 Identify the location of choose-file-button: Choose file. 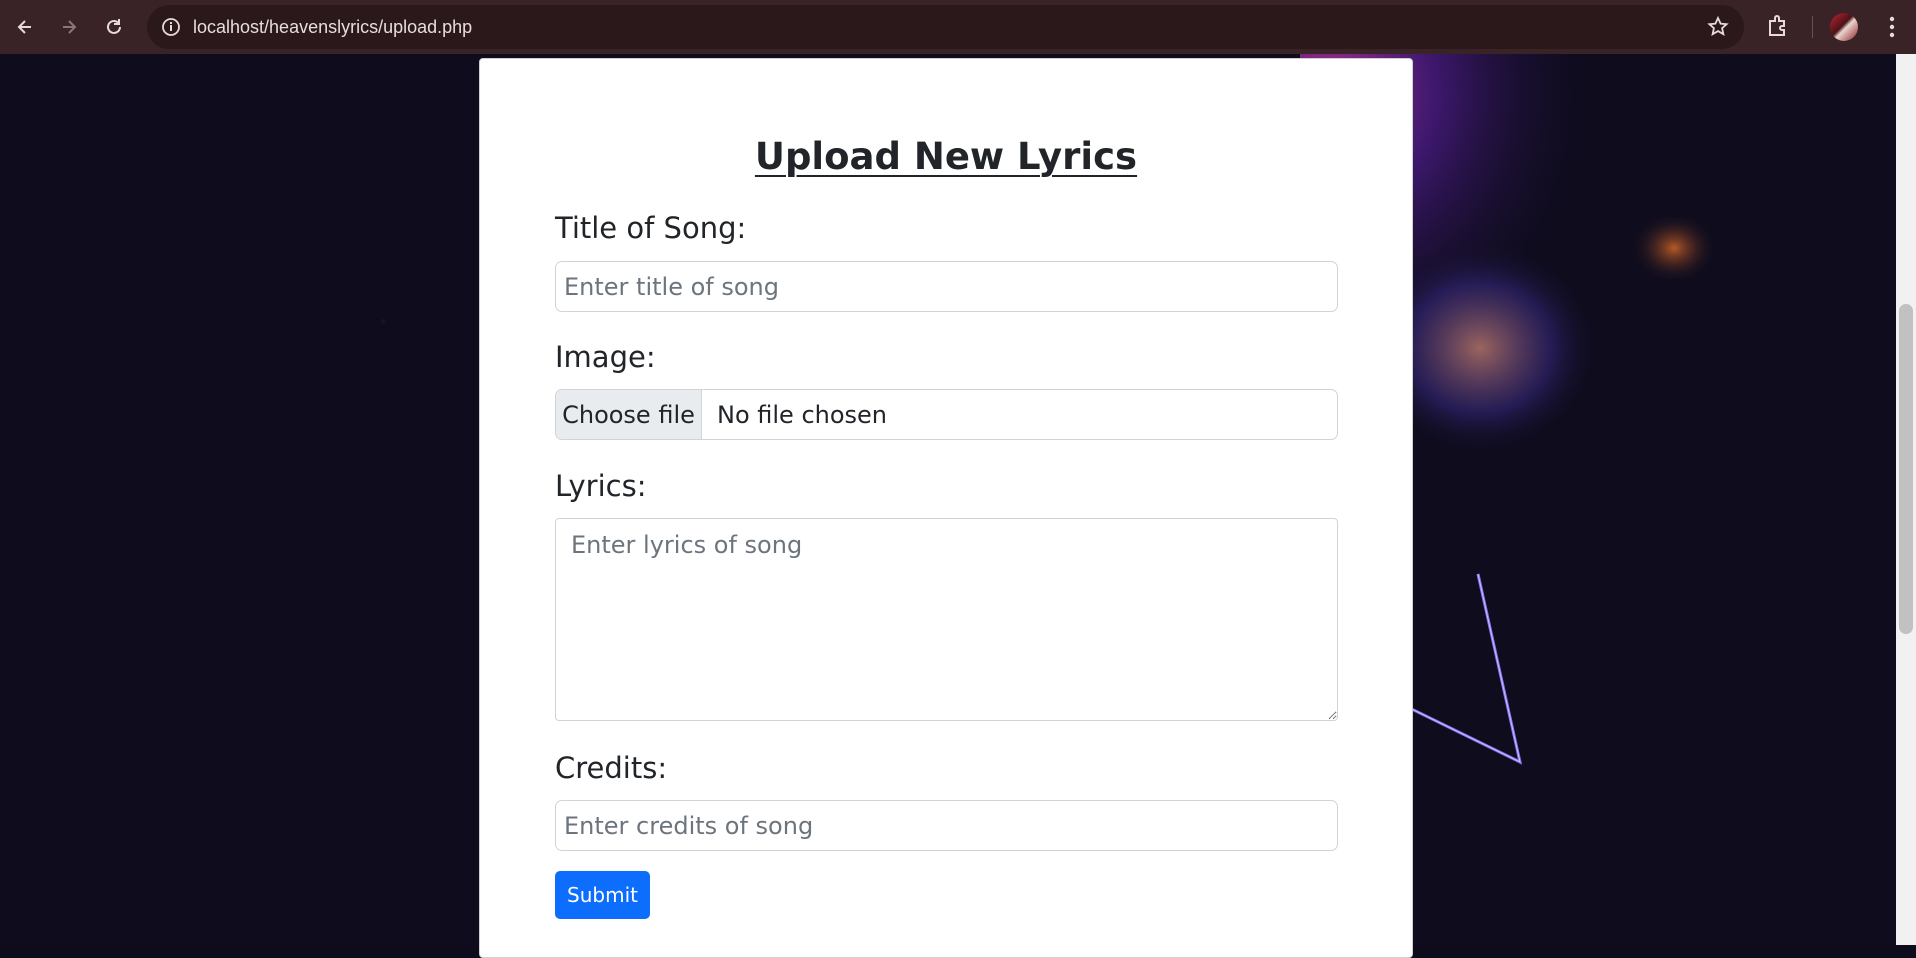
(629, 414).